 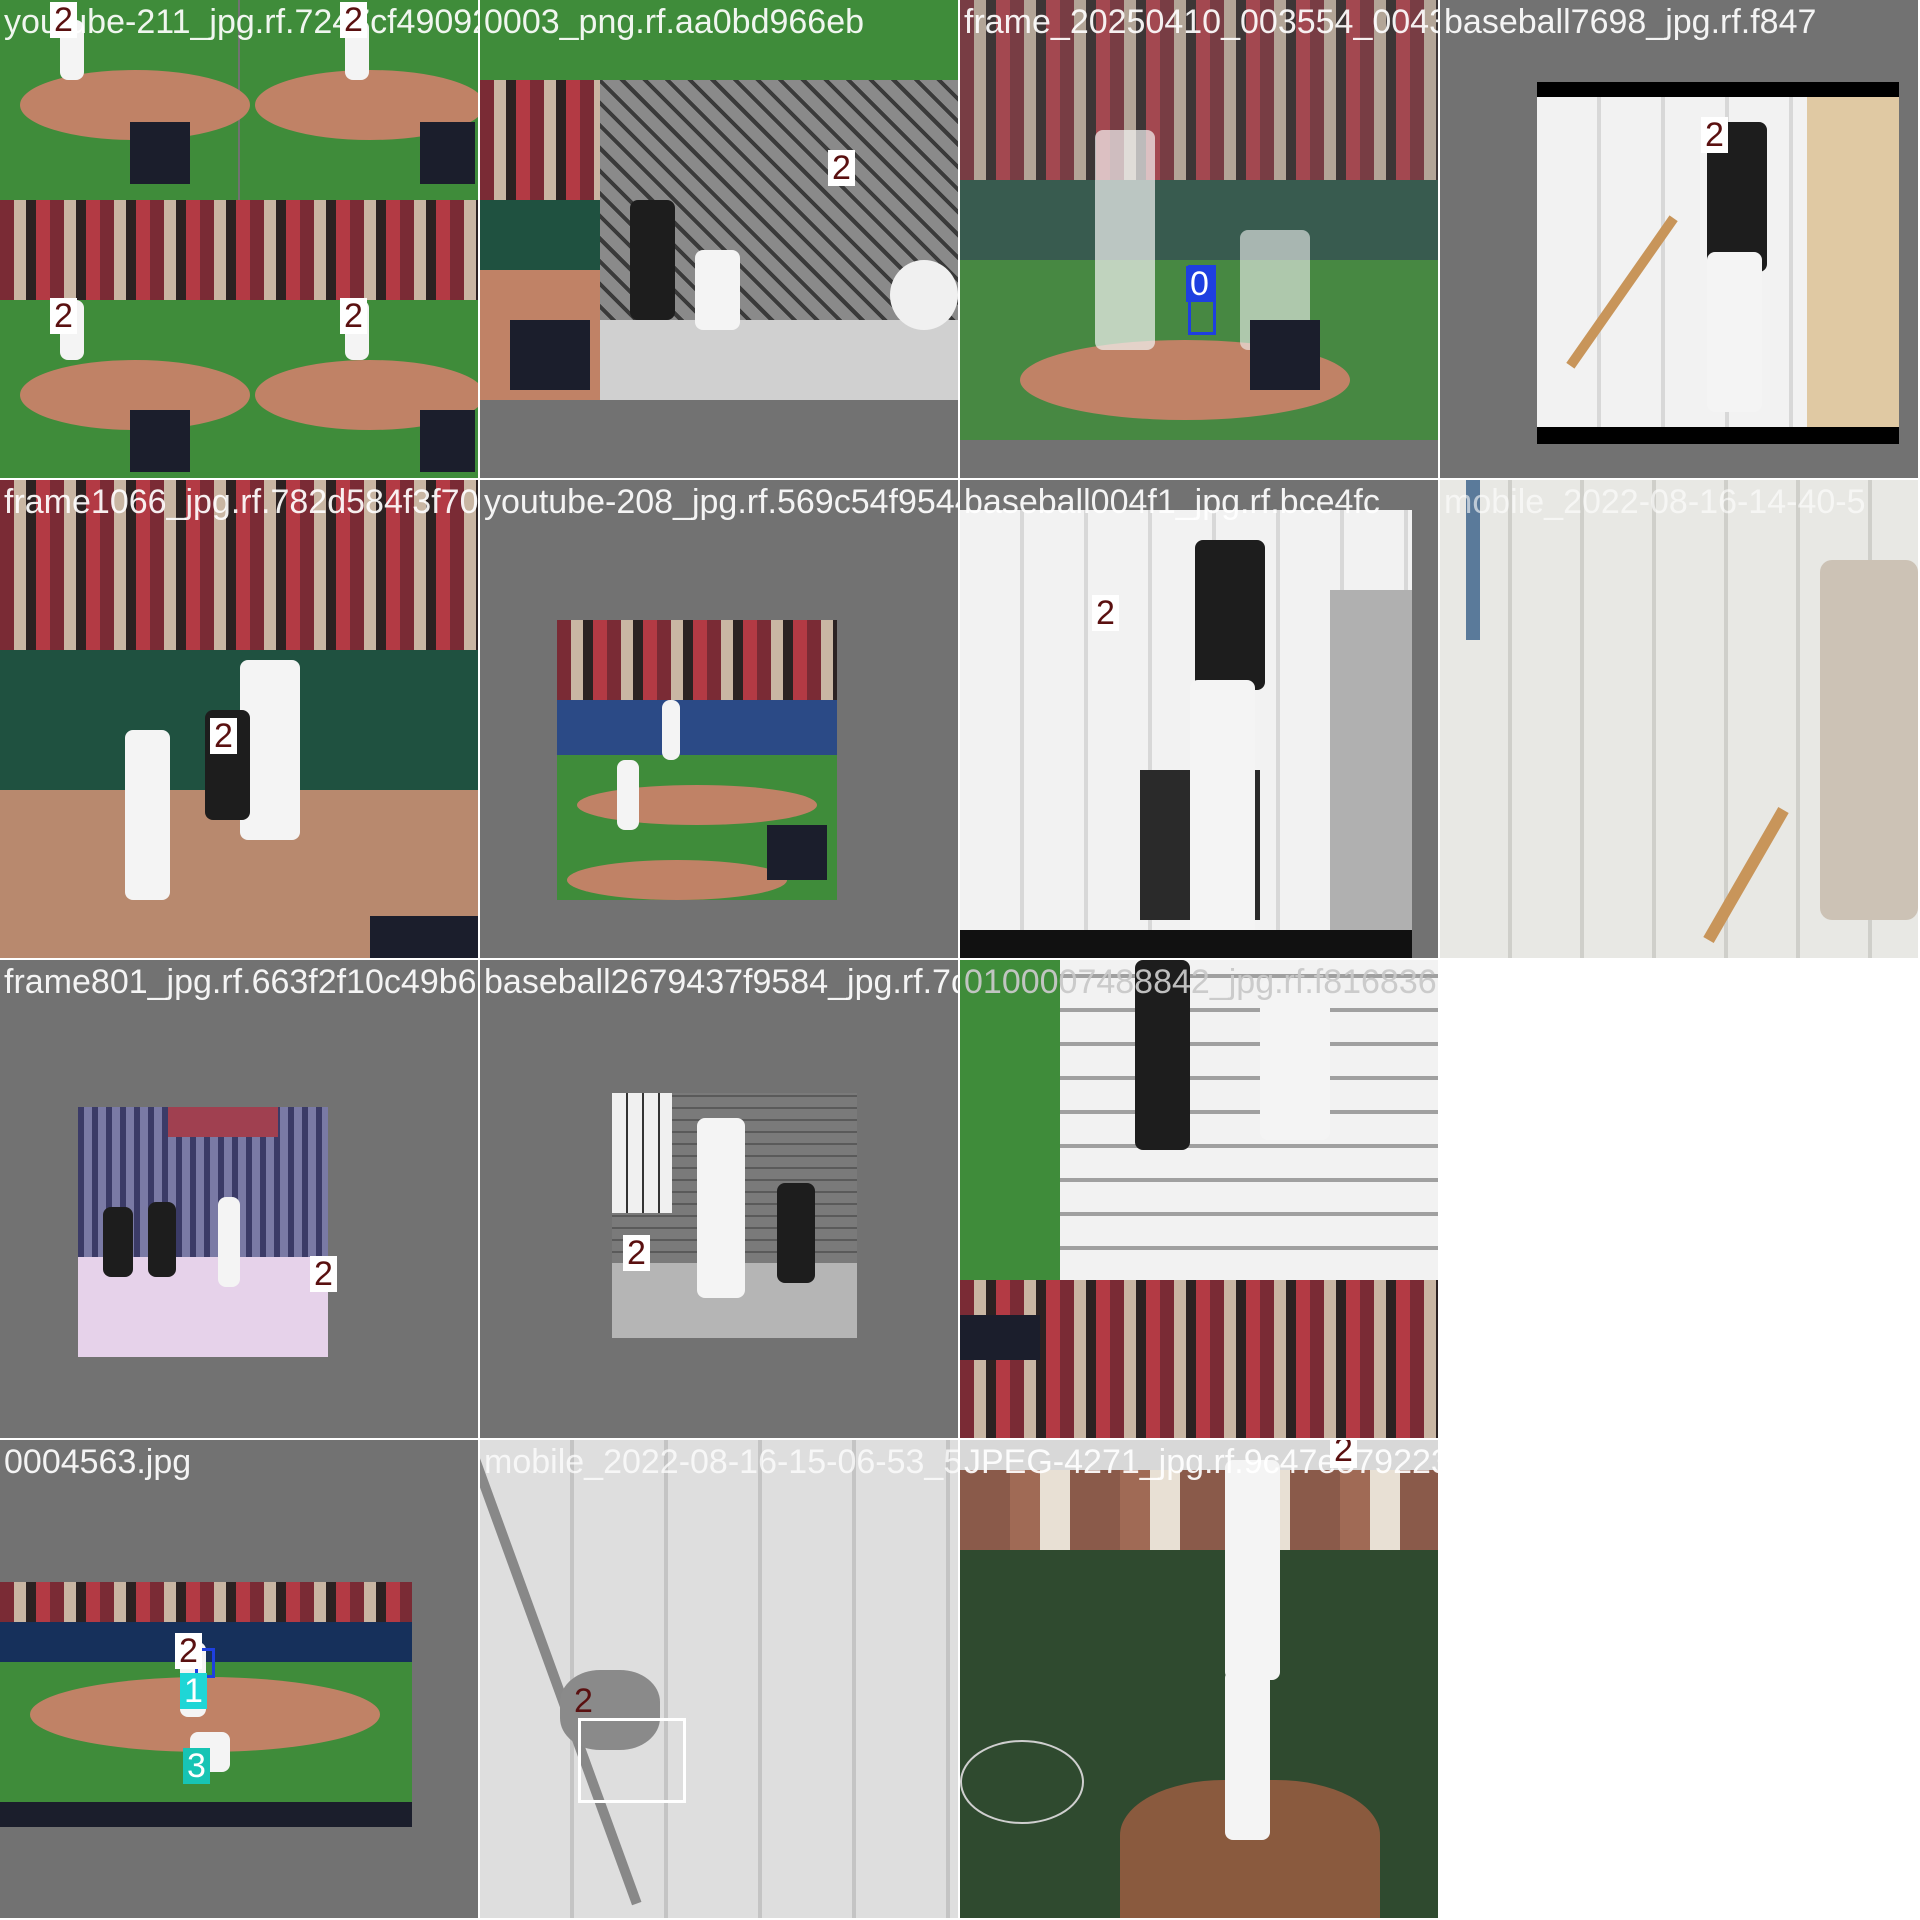 I want to click on mosaic-tile-11: 0004563.jpg 2 1 3, so click(x=239, y=1679).